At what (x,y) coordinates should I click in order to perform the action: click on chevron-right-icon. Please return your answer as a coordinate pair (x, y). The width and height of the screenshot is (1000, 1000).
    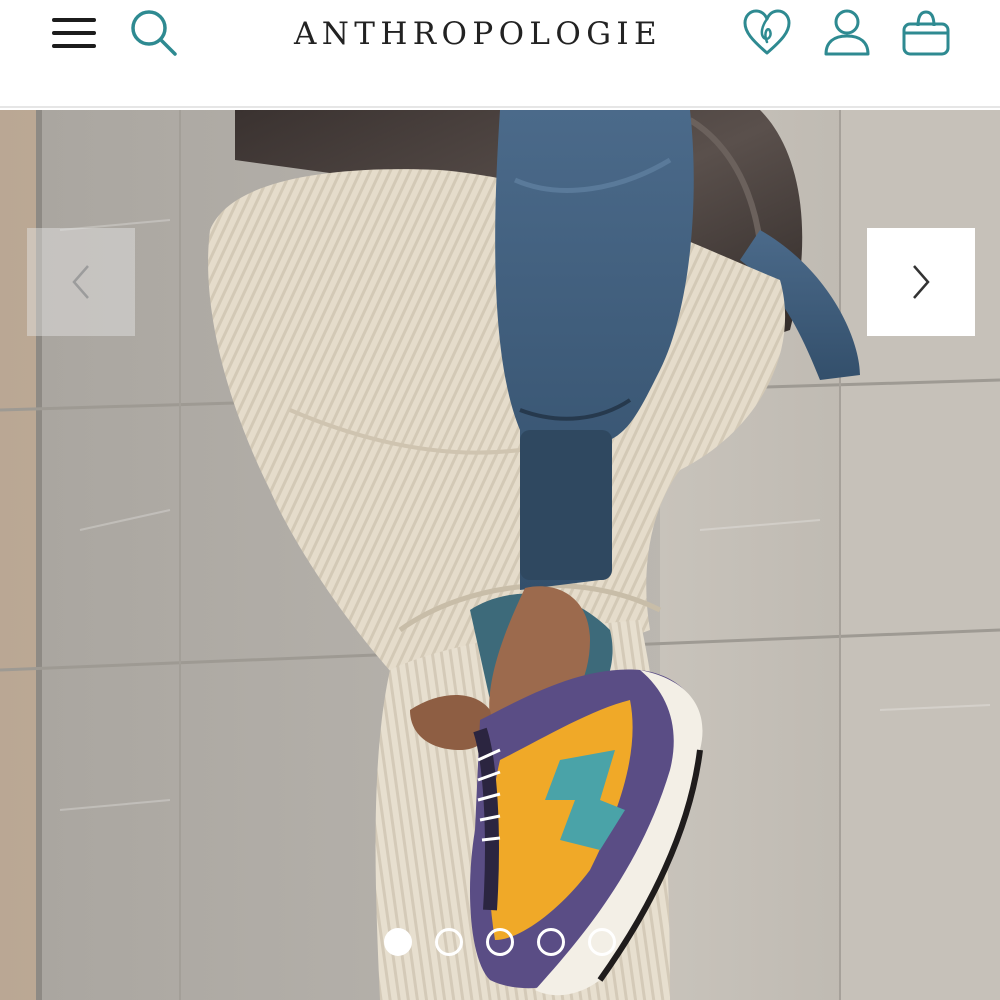
    Looking at the image, I should click on (921, 282).